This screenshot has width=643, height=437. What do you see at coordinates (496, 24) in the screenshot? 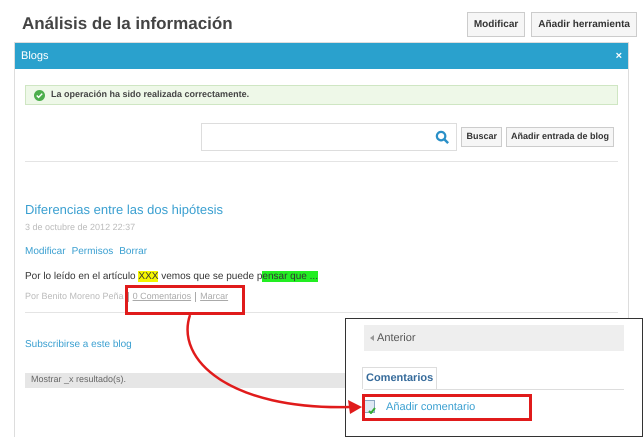
I see `toolbar-button: Modificar` at bounding box center [496, 24].